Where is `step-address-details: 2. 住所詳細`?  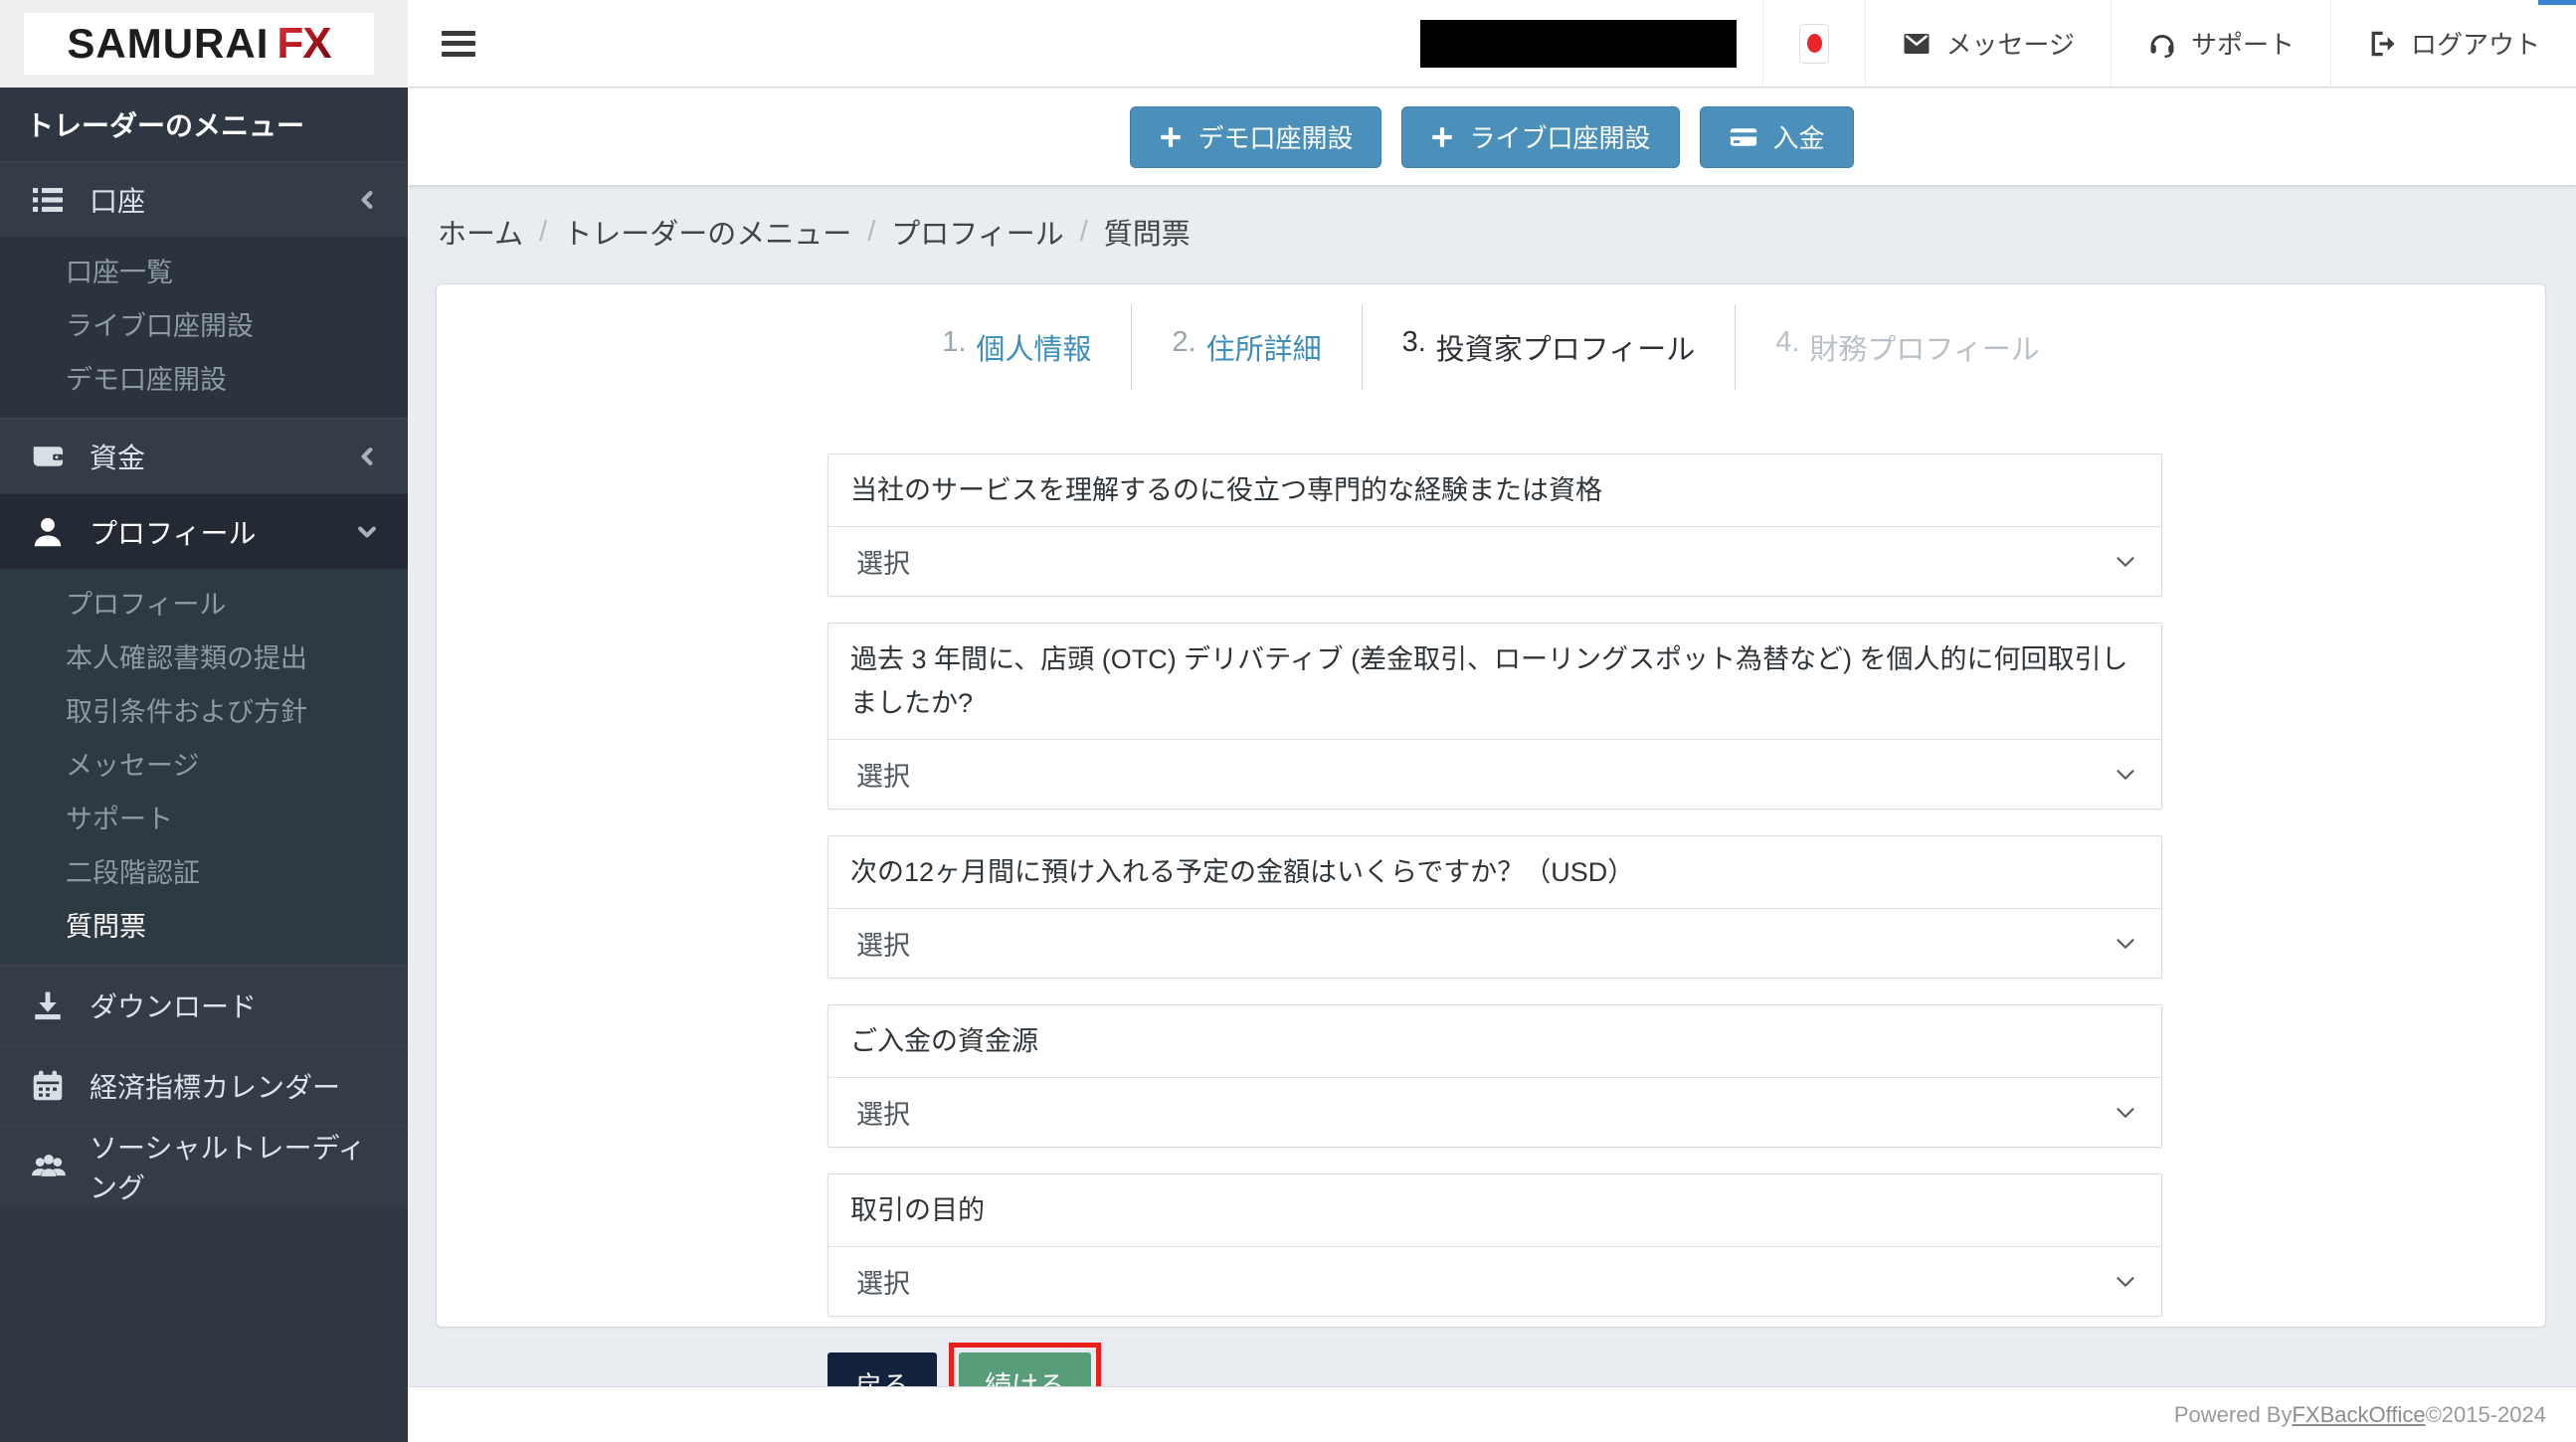
step-address-details: 2. 住所詳細 is located at coordinates (1247, 347).